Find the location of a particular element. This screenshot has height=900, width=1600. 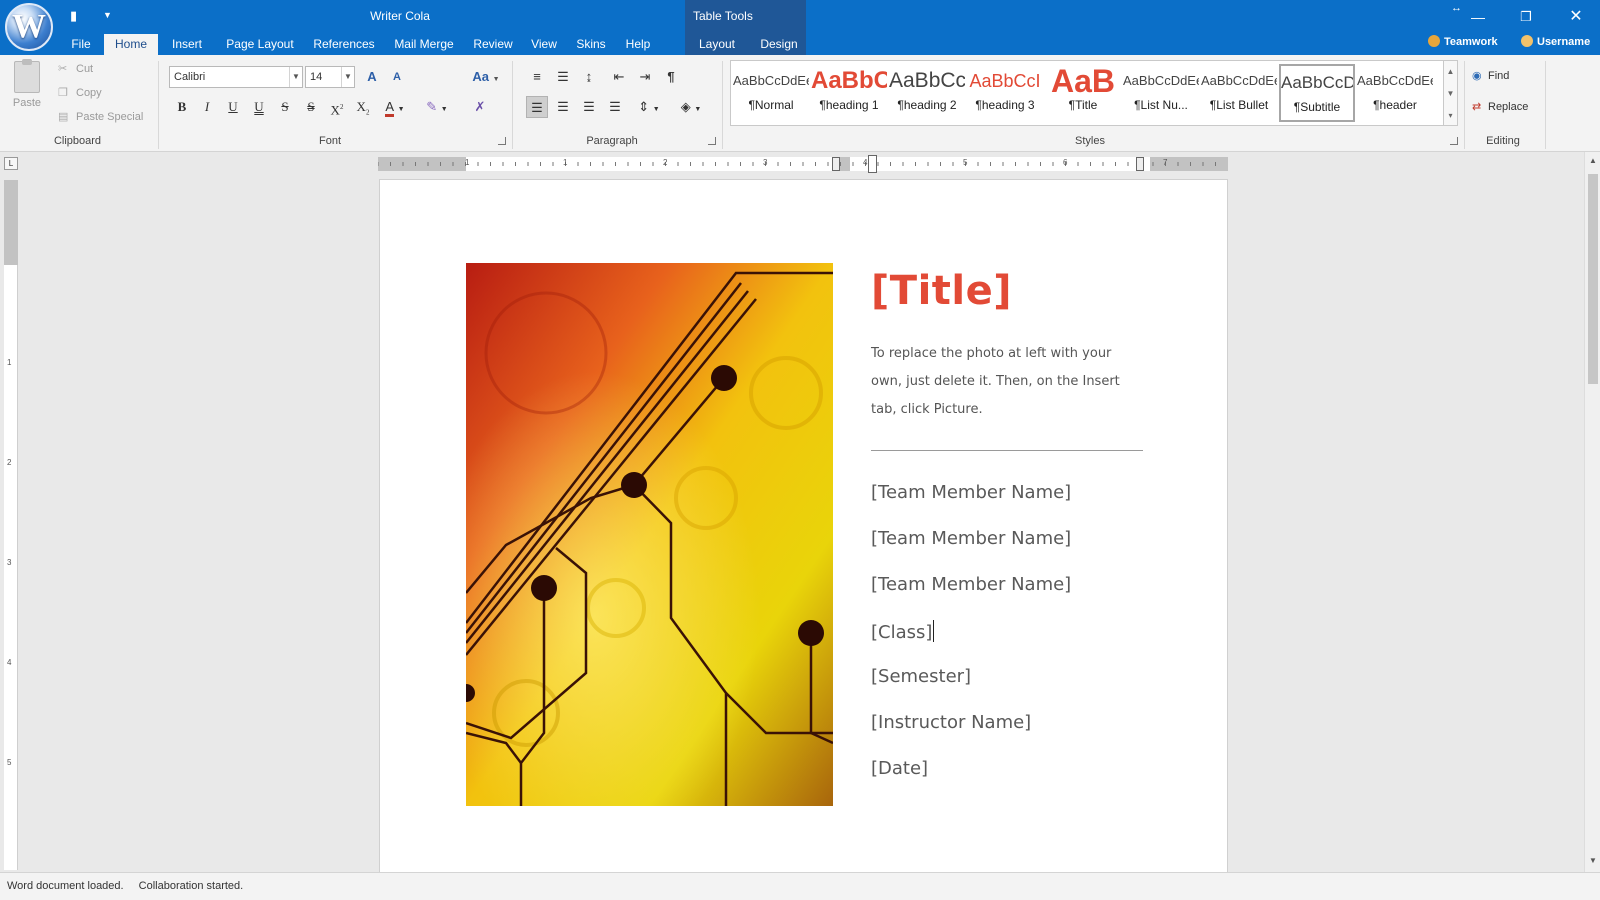

increase-indent-button: ⇥ is located at coordinates (645, 77).